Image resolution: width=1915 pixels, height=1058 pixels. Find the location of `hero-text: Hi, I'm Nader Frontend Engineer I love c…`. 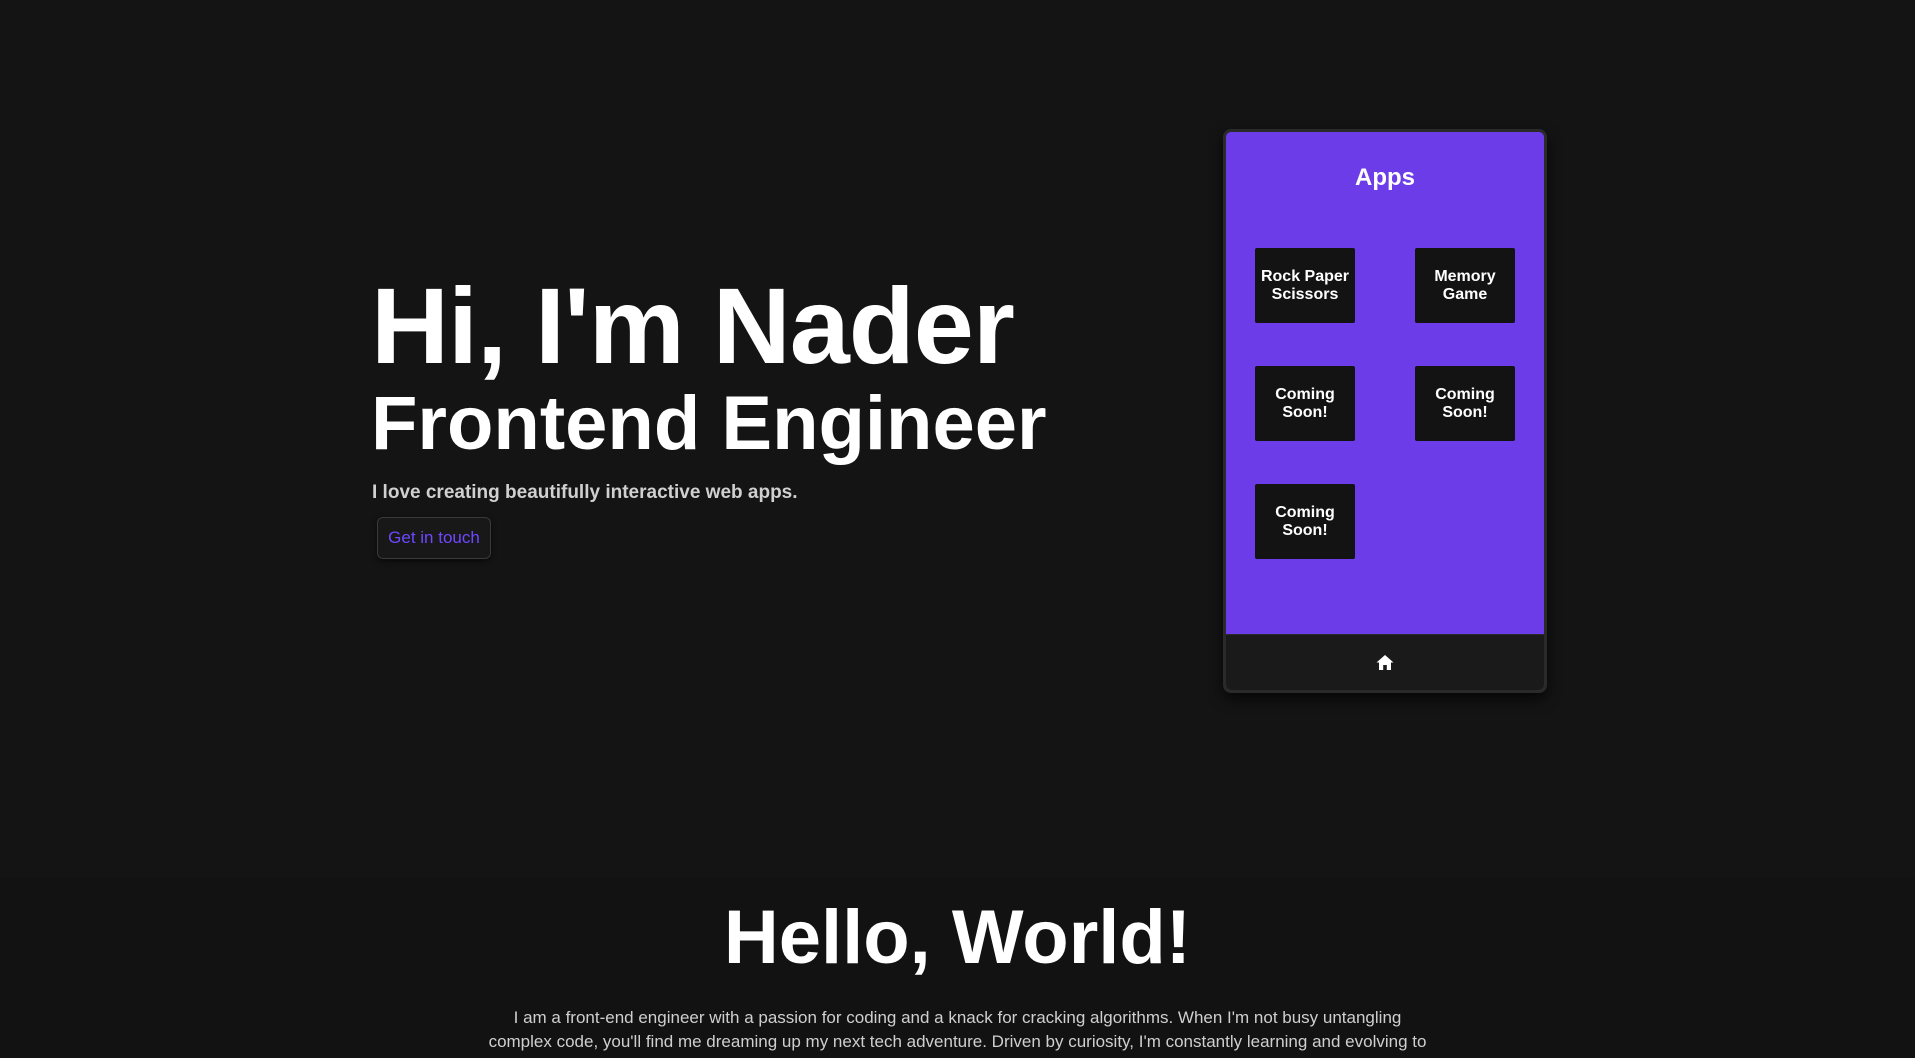

hero-text: Hi, I'm Nader Frontend Engineer I love c… is located at coordinates (709, 412).